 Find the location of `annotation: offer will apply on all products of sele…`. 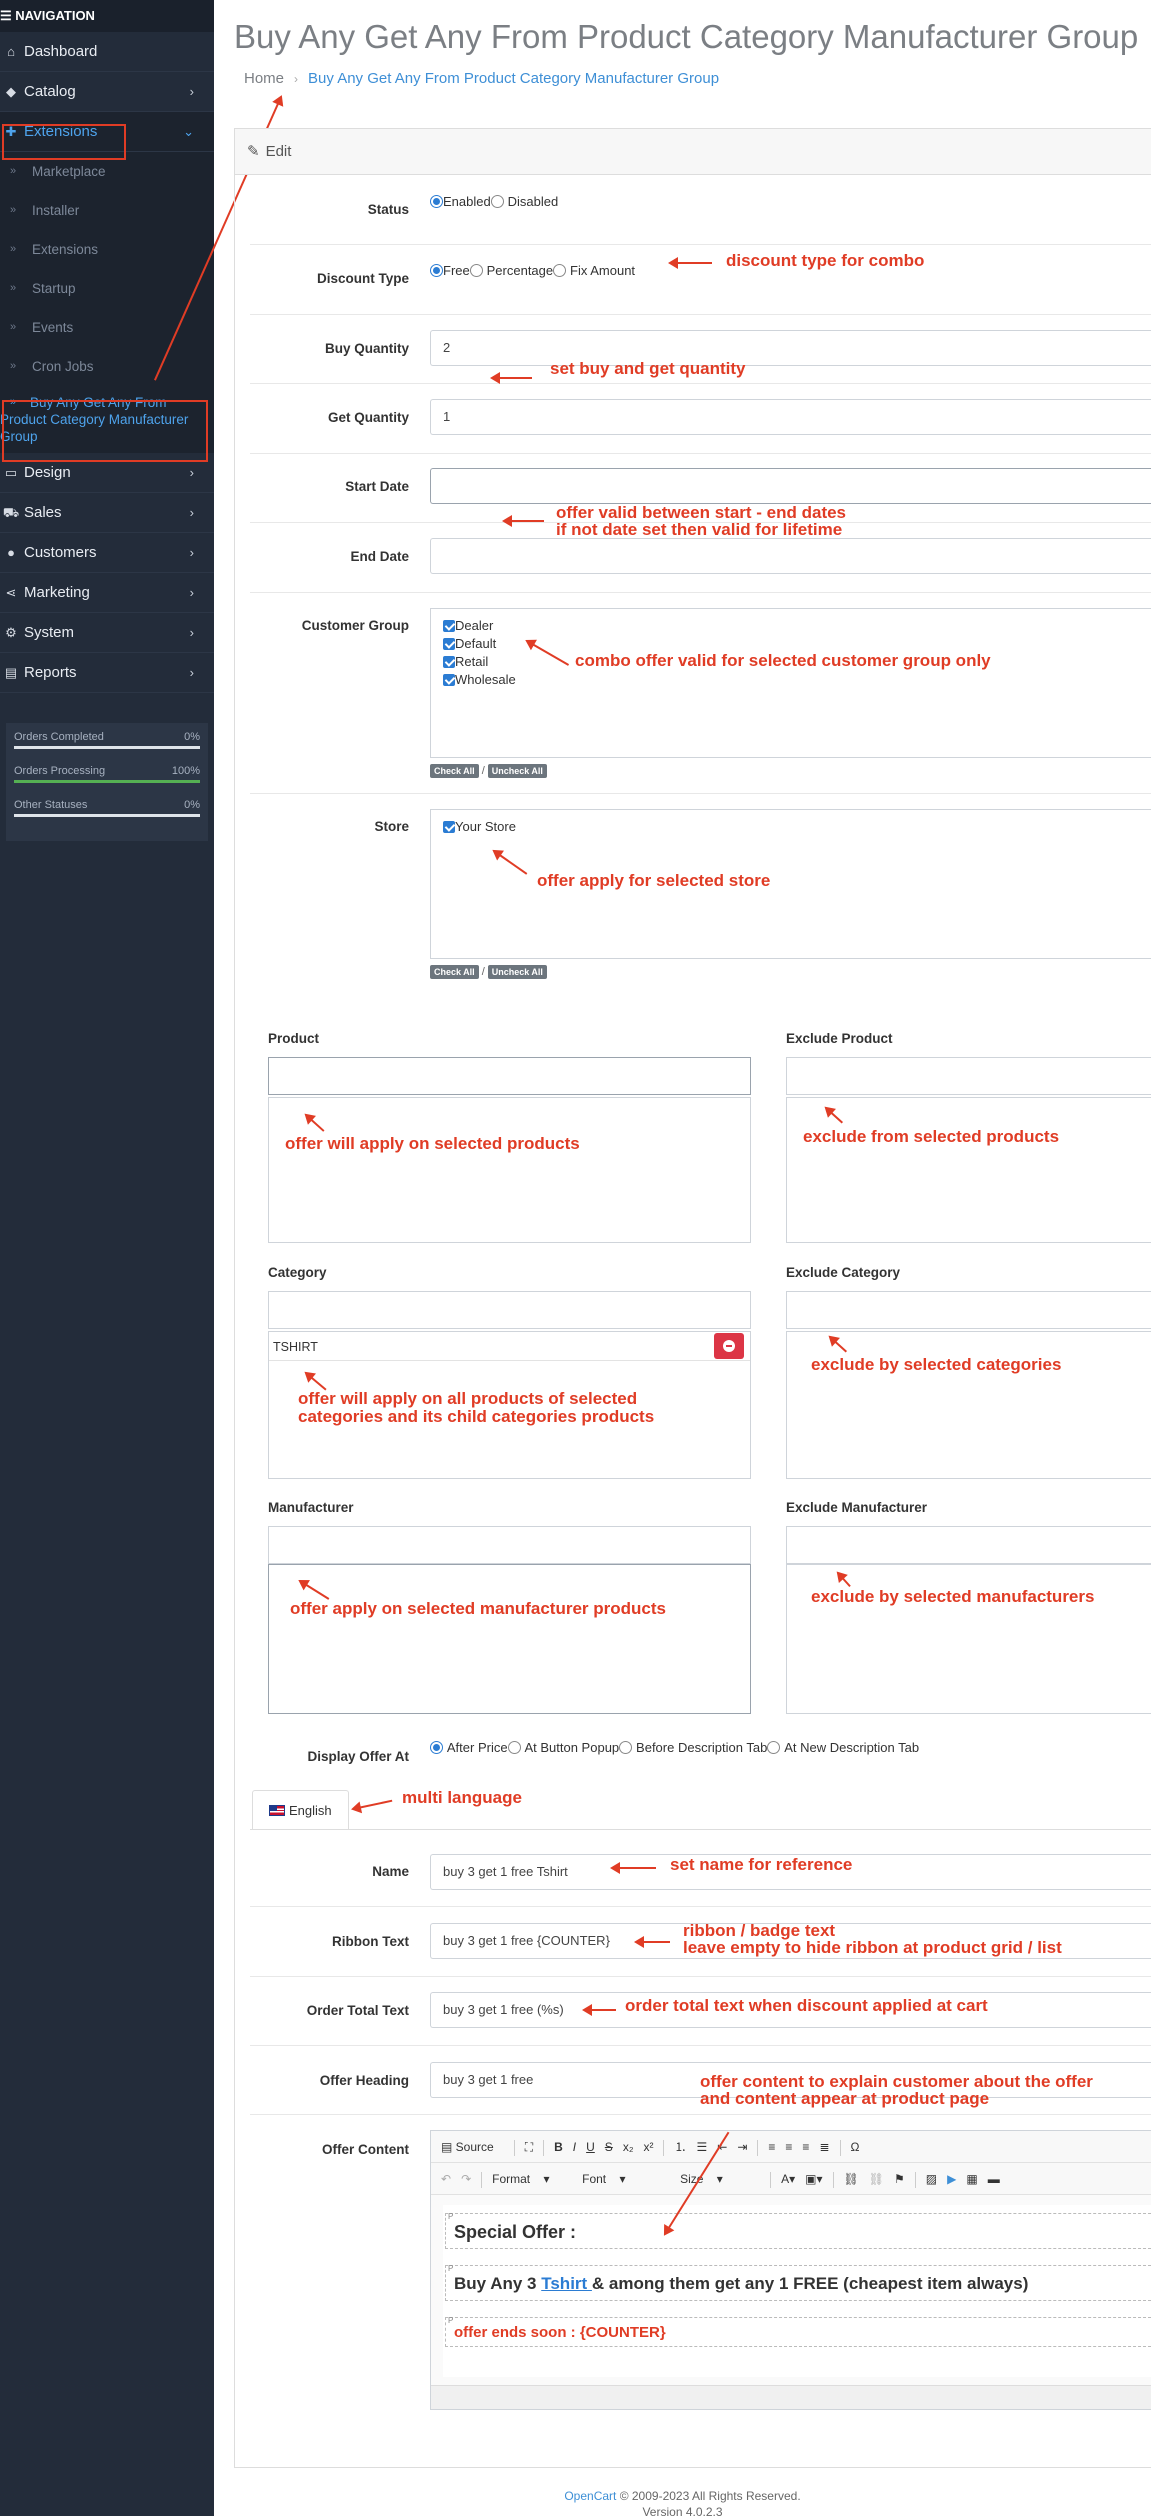

annotation: offer will apply on all products of sele… is located at coordinates (468, 1398).